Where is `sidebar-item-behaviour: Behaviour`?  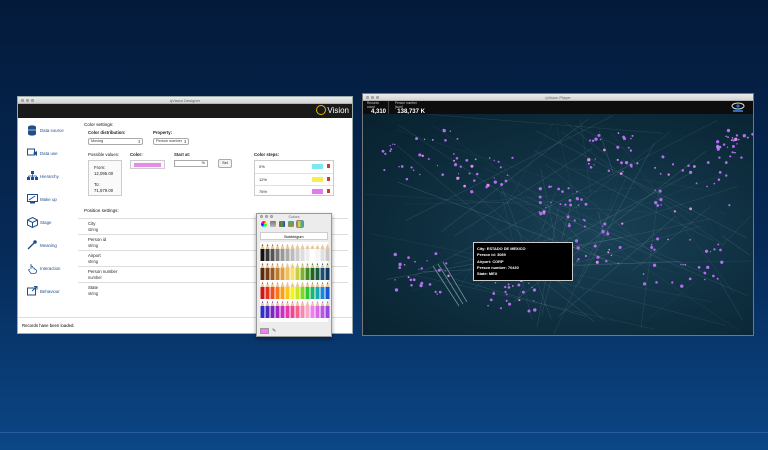
sidebar-item-behaviour: Behaviour is located at coordinates (48, 291).